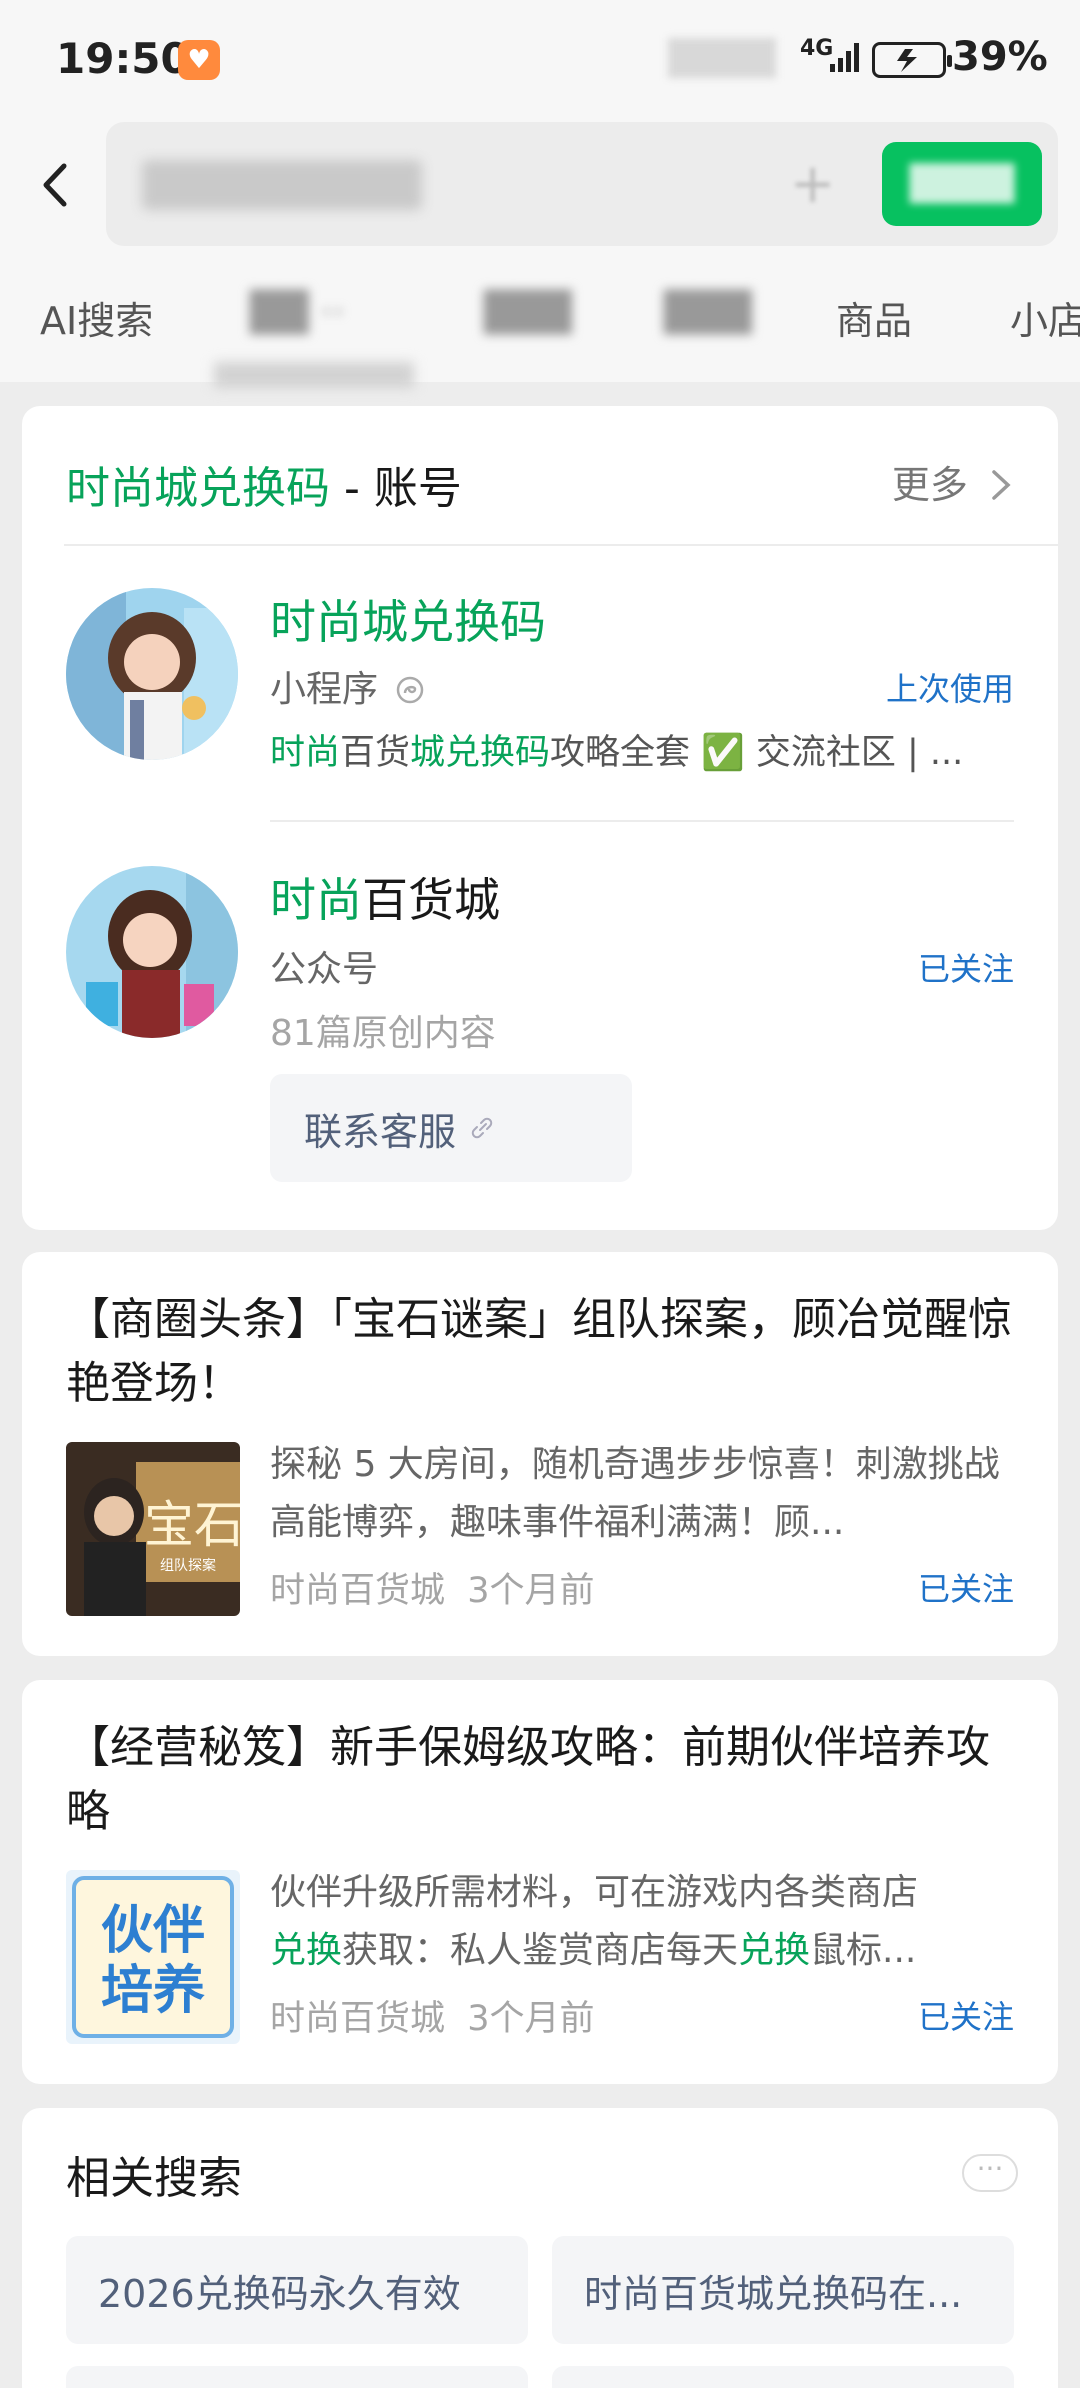 The image size is (1080, 2388). What do you see at coordinates (153, 1991) in the screenshot?
I see `svg-text: 培养` at bounding box center [153, 1991].